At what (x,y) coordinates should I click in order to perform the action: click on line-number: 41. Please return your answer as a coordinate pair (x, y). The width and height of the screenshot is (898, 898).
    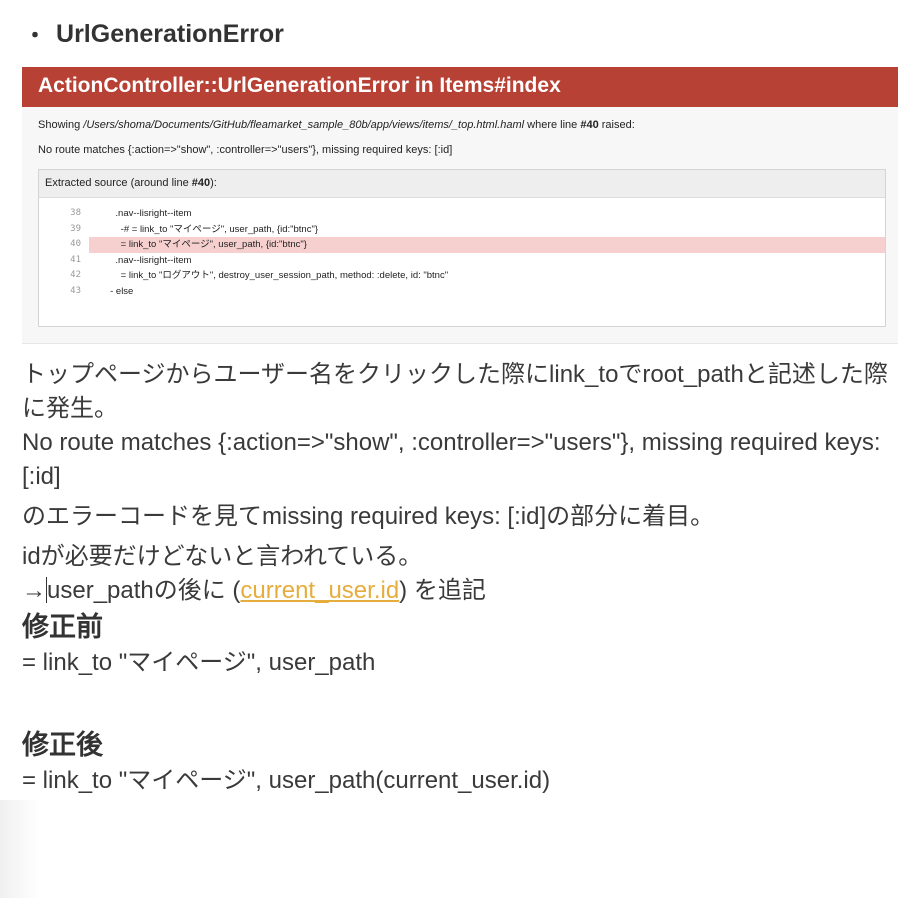
    Looking at the image, I should click on (75, 259).